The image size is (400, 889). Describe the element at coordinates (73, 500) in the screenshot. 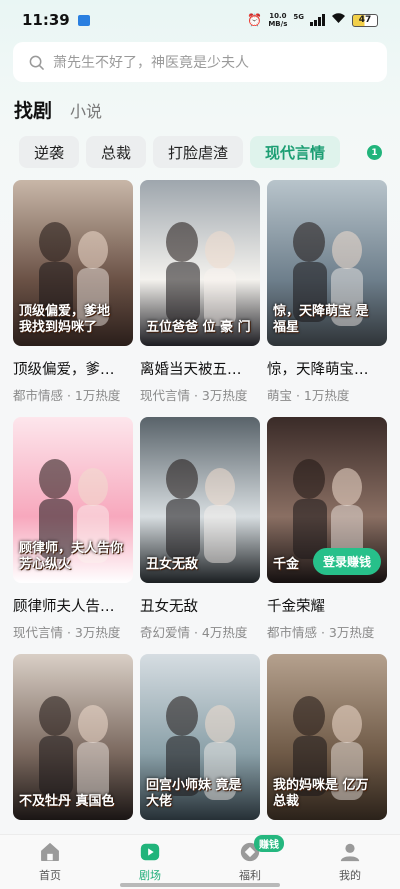

I see `drama-poster: 顾律师，夫人告你 芳心纵火` at that location.